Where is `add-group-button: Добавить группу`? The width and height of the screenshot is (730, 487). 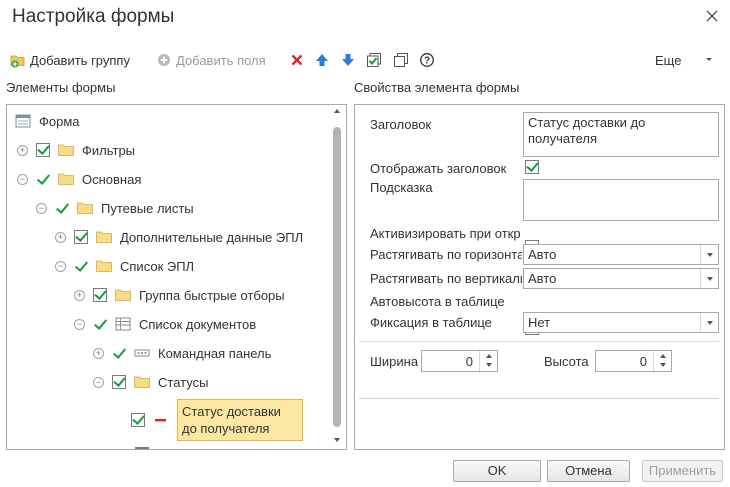
add-group-button: Добавить группу is located at coordinates (70, 60).